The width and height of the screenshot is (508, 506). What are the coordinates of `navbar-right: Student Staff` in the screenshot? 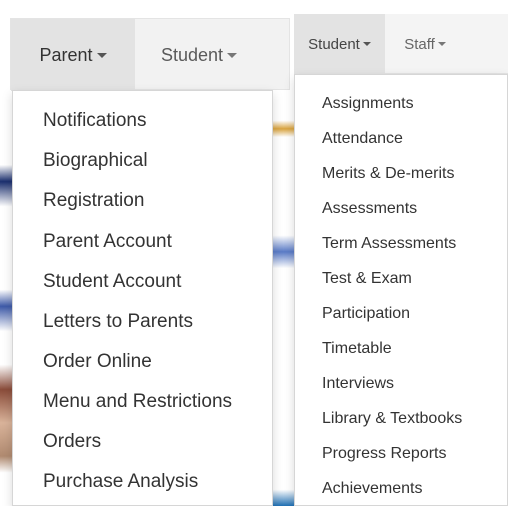 It's located at (401, 44).